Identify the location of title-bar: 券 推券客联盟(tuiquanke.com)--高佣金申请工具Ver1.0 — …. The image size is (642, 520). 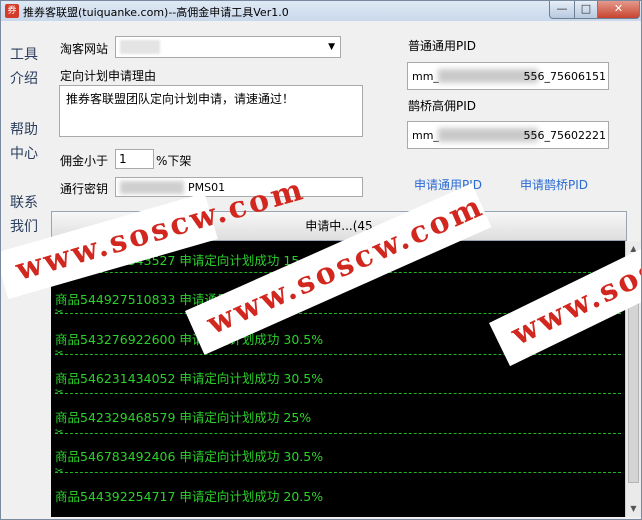
(321, 11).